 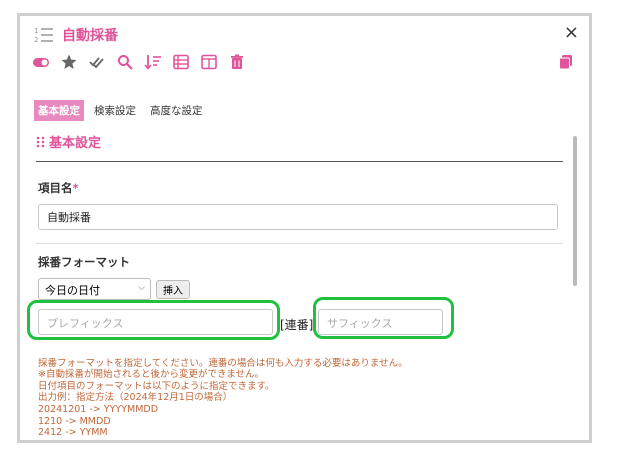 I want to click on trash-icon, so click(x=237, y=62).